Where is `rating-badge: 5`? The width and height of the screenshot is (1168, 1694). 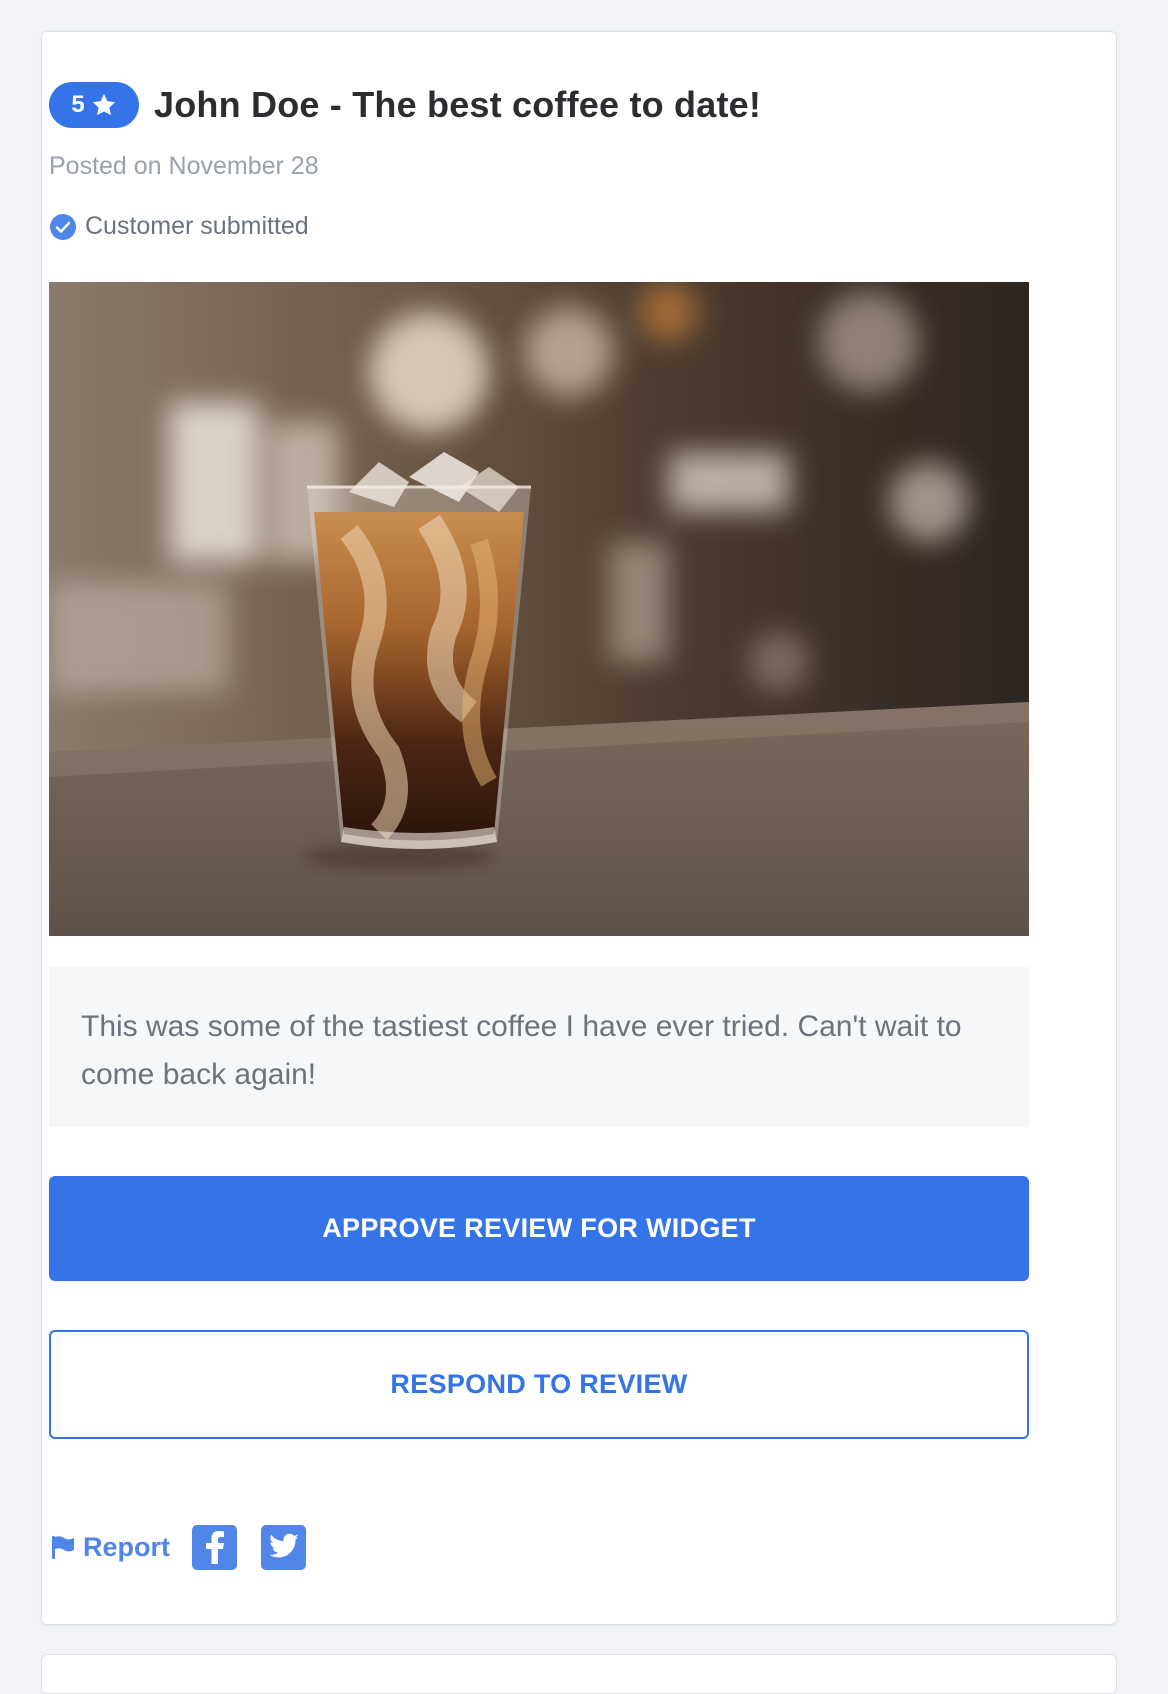
rating-badge: 5 is located at coordinates (94, 105).